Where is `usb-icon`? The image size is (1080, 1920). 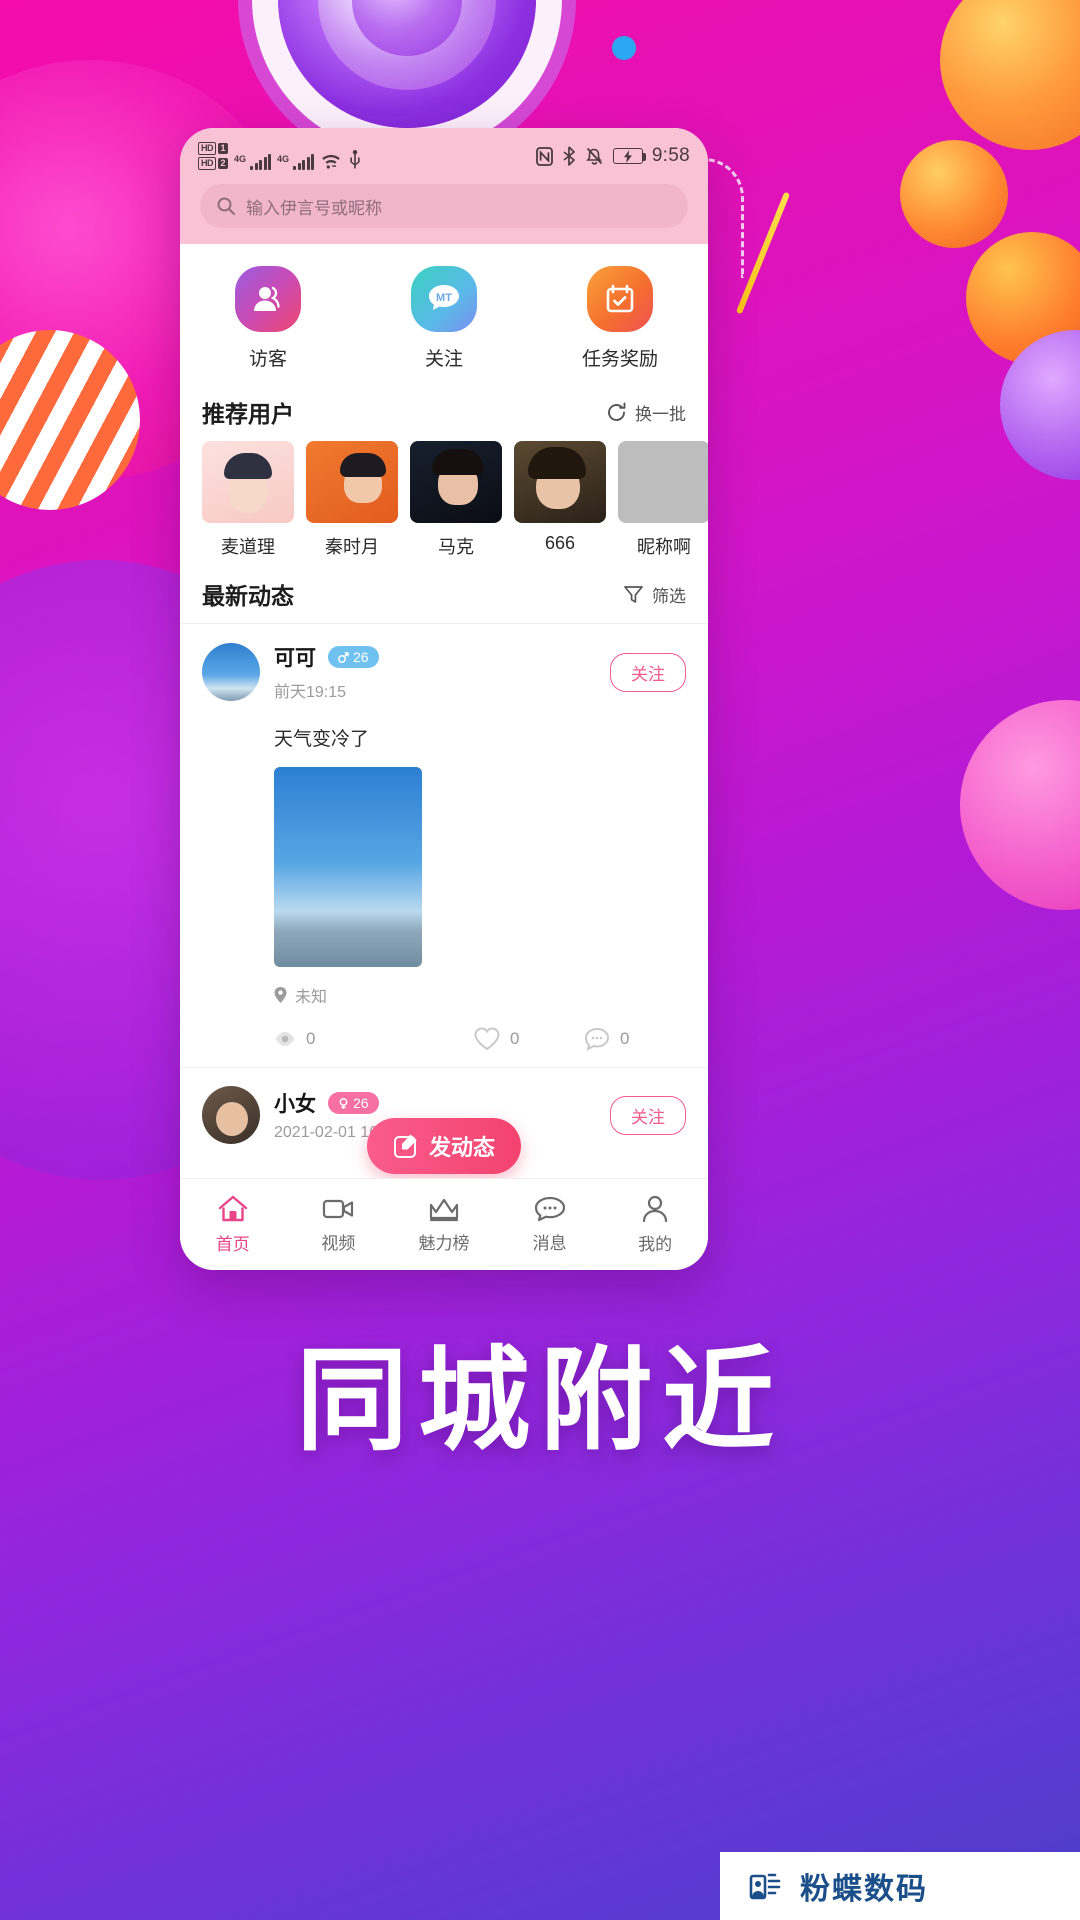
usb-icon is located at coordinates (355, 160).